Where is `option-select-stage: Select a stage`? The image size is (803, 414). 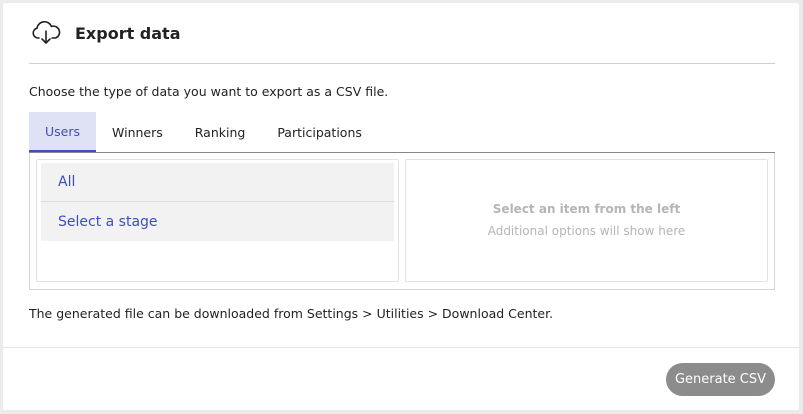 option-select-stage: Select a stage is located at coordinates (217, 221).